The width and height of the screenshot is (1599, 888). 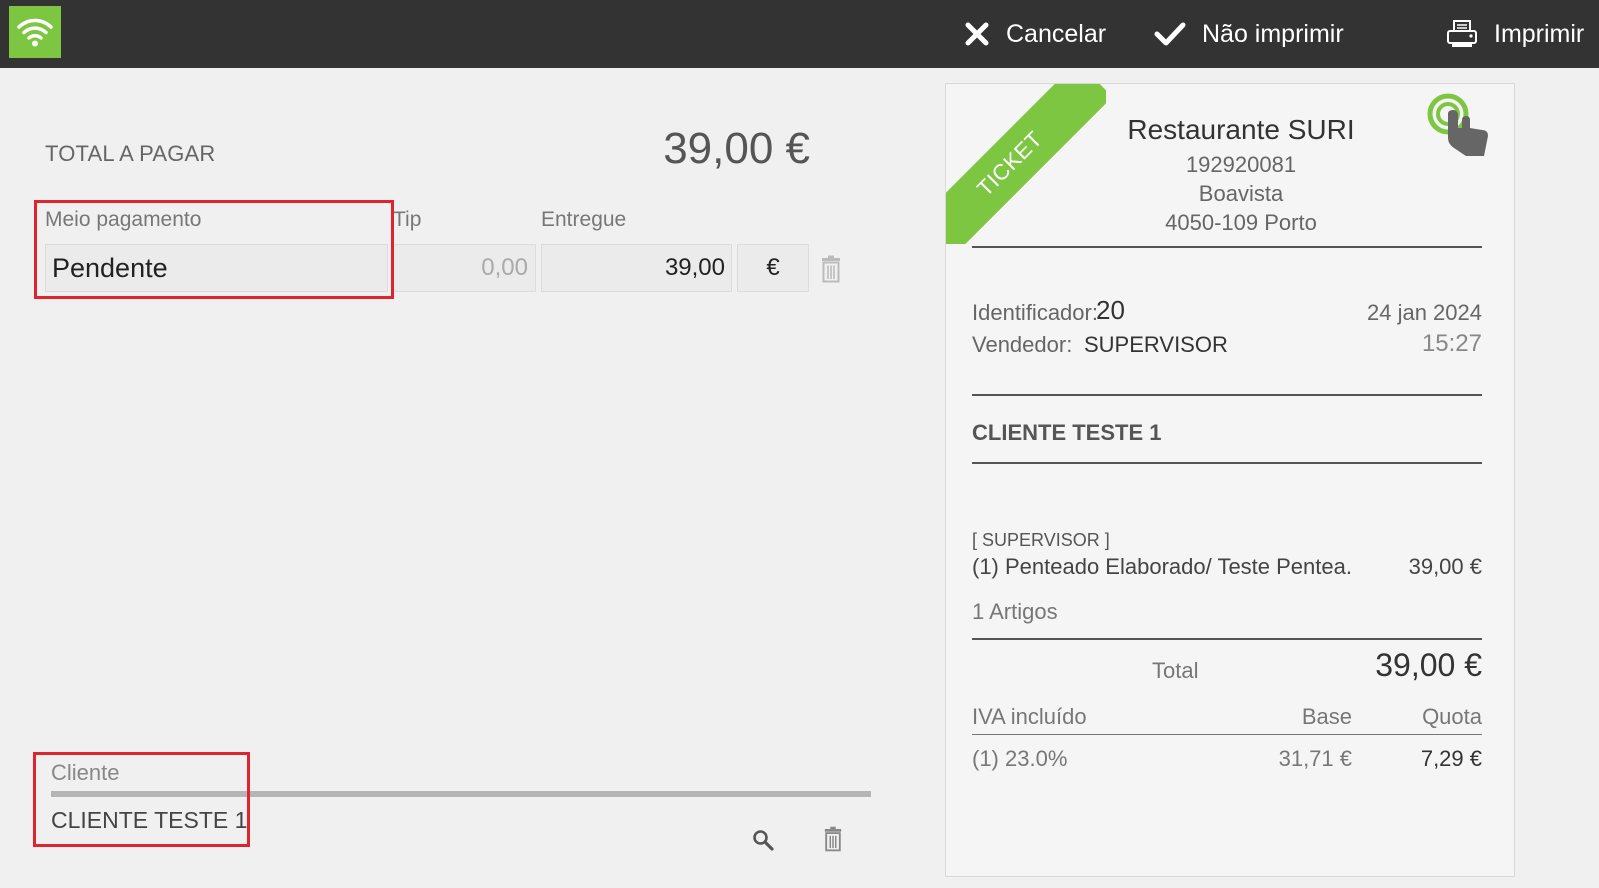 I want to click on no-print-button: Não imprimir, so click(x=1249, y=34).